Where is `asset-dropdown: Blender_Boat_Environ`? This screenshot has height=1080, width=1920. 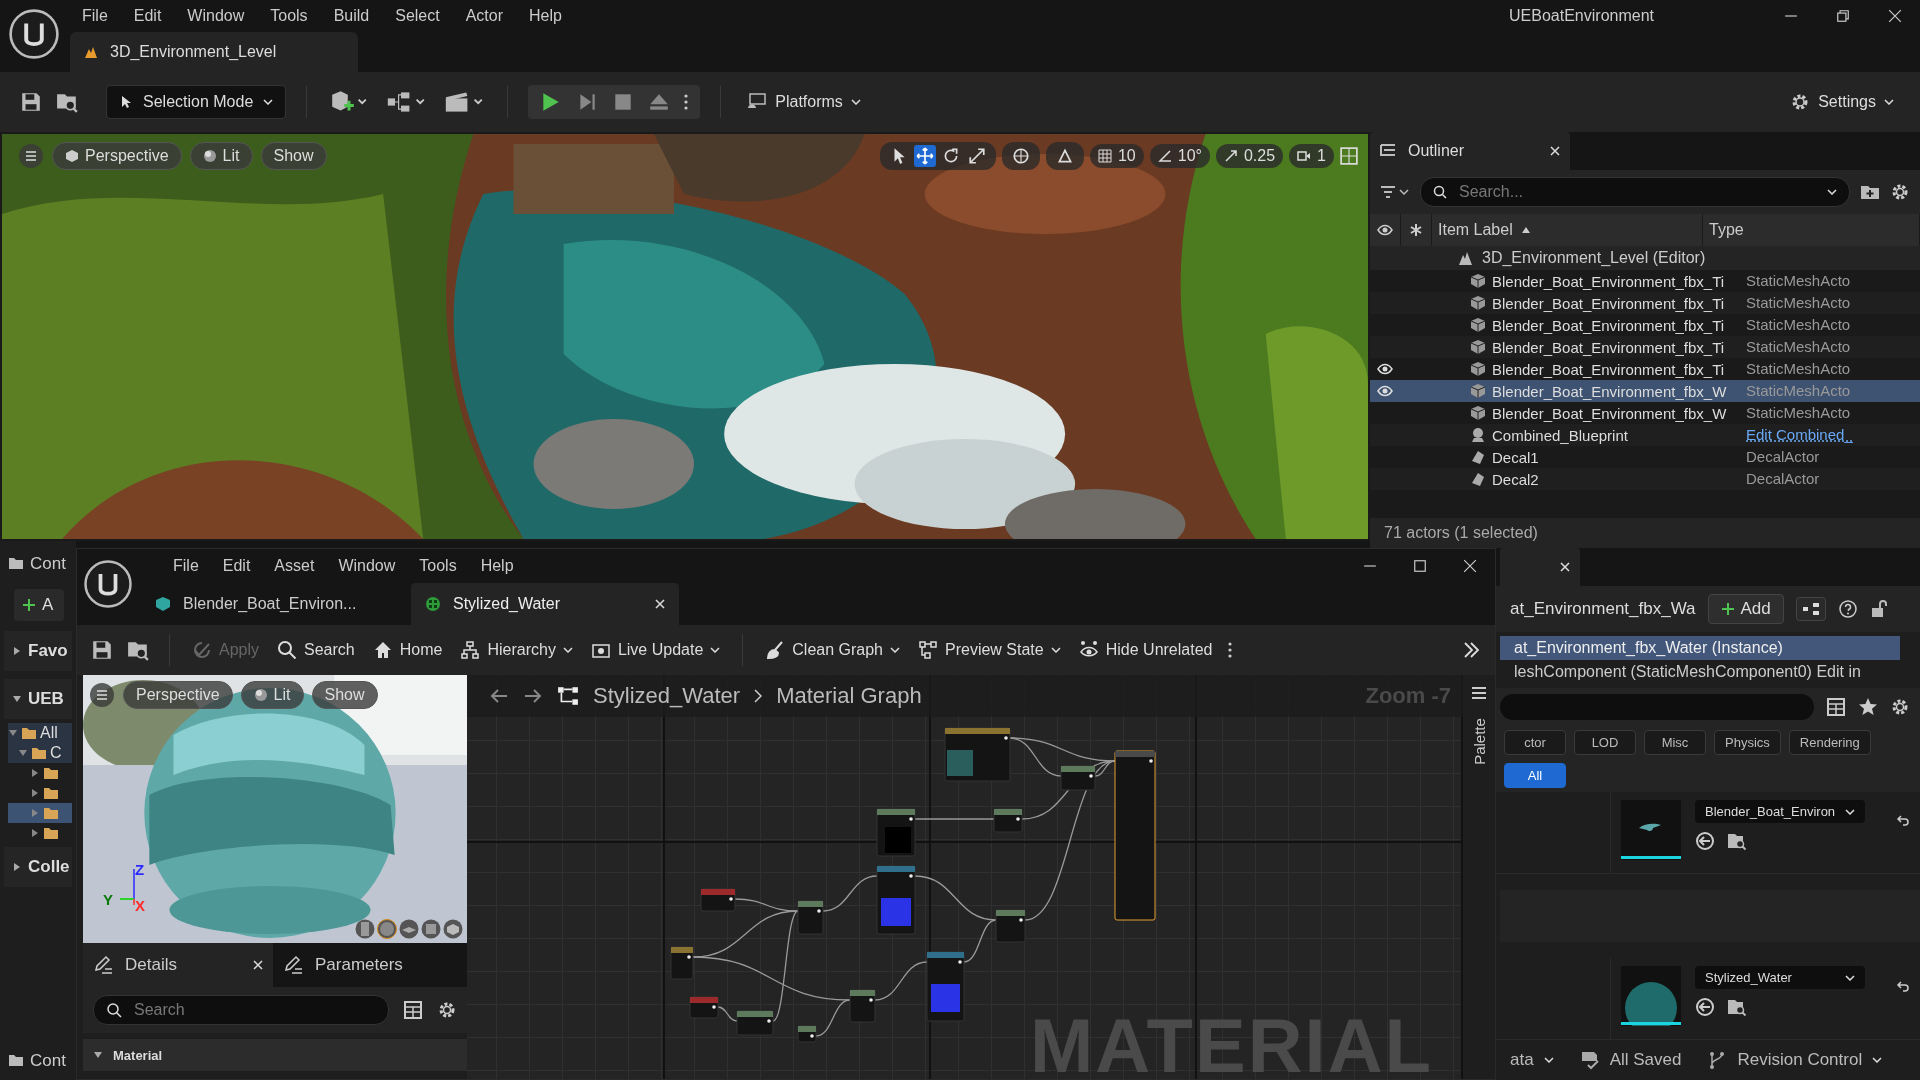 asset-dropdown: Blender_Boat_Environ is located at coordinates (1780, 811).